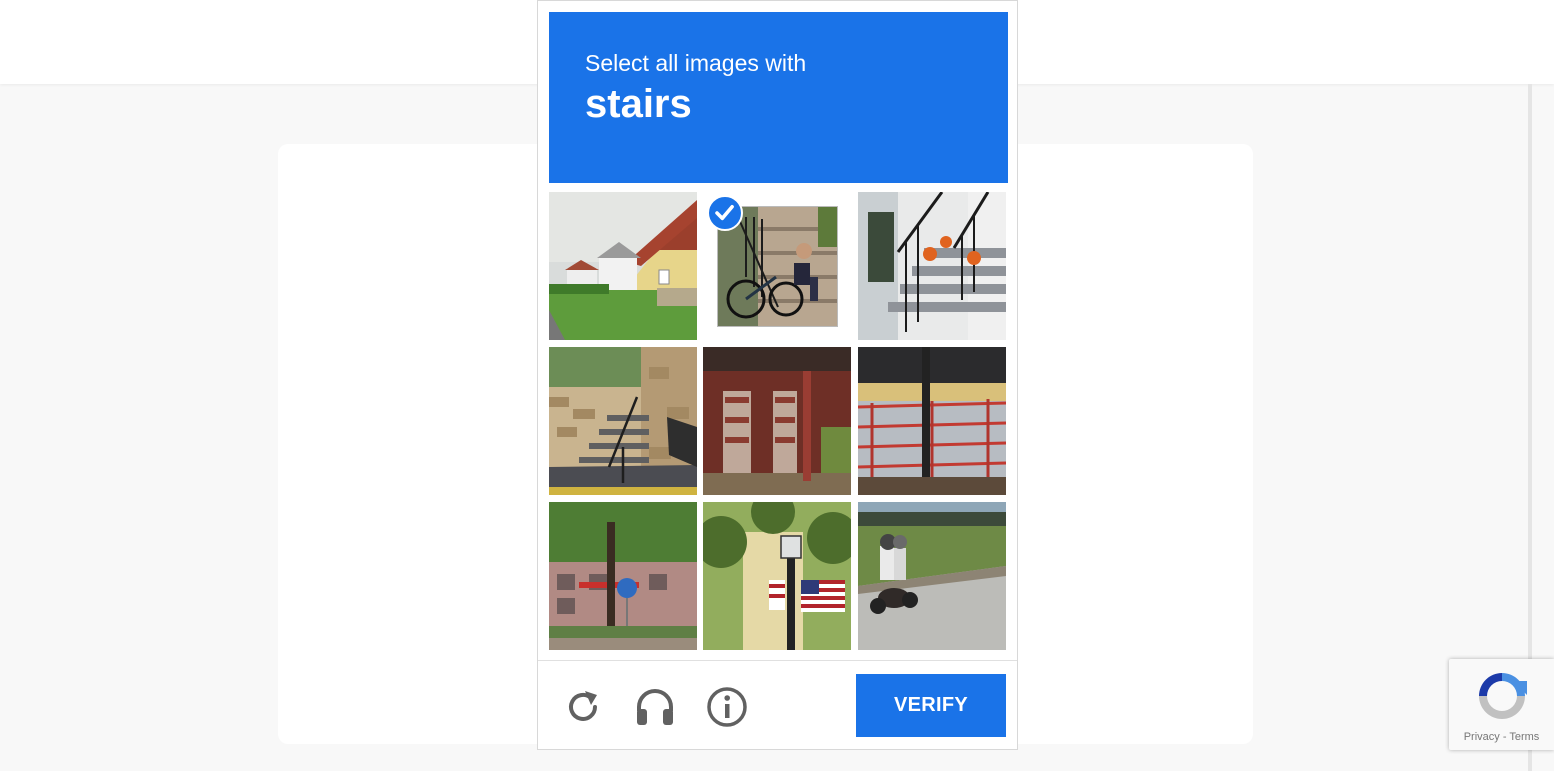 This screenshot has height=771, width=1554. I want to click on selected-check-icon, so click(725, 213).